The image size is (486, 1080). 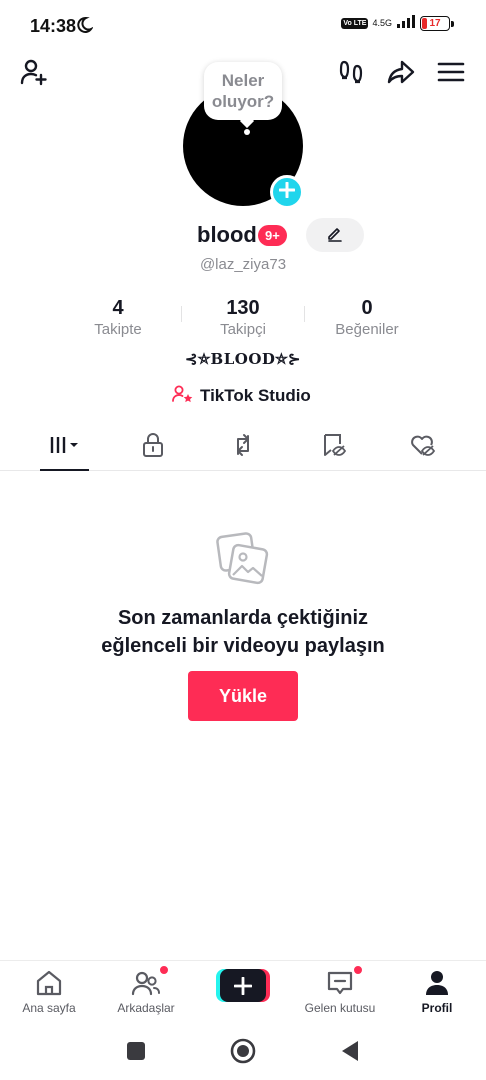 I want to click on profile-bio: ⊰⛤BLOOD⛤⊱, so click(x=242, y=359).